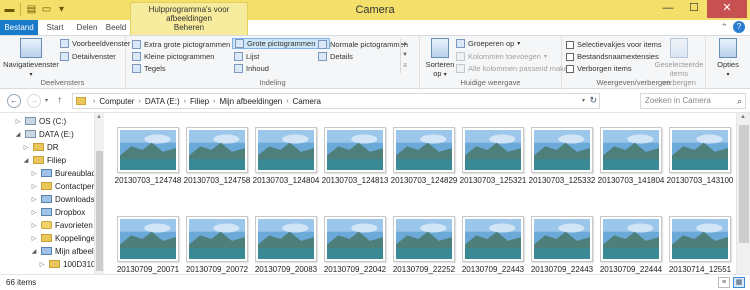 The width and height of the screenshot is (750, 290). What do you see at coordinates (217, 245) in the screenshot?
I see `file-item: 20130709_20072` at bounding box center [217, 245].